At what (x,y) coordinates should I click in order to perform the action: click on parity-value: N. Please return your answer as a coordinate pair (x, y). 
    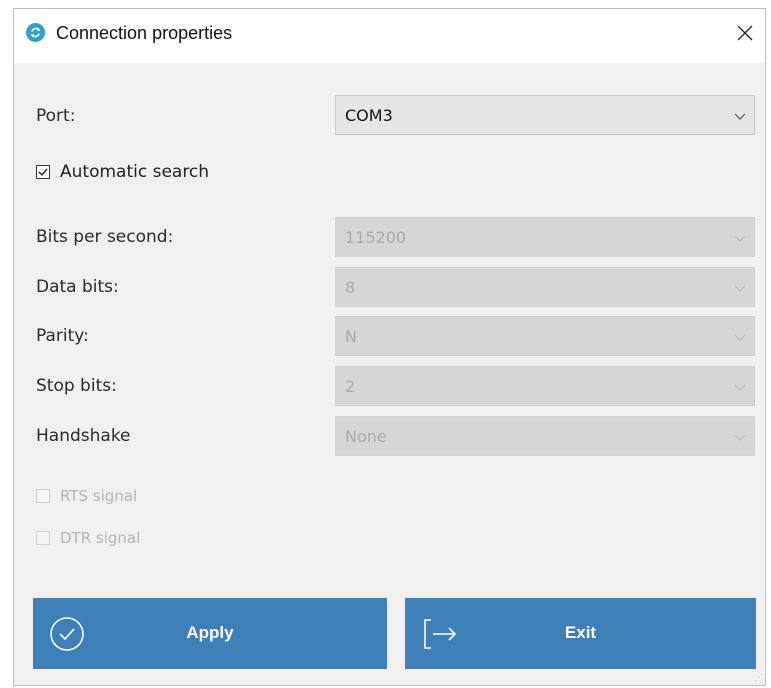
    Looking at the image, I should click on (351, 336).